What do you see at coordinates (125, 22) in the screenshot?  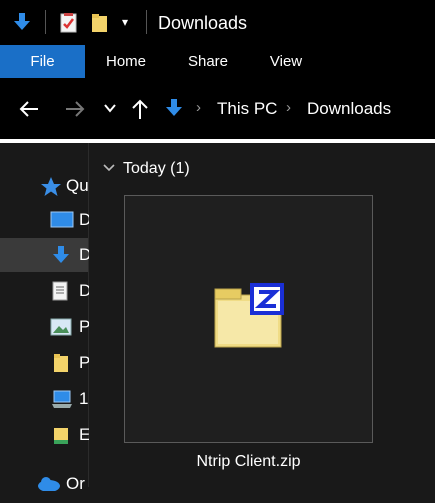 I see `customize-toolbar-chevron-icon: ▾` at bounding box center [125, 22].